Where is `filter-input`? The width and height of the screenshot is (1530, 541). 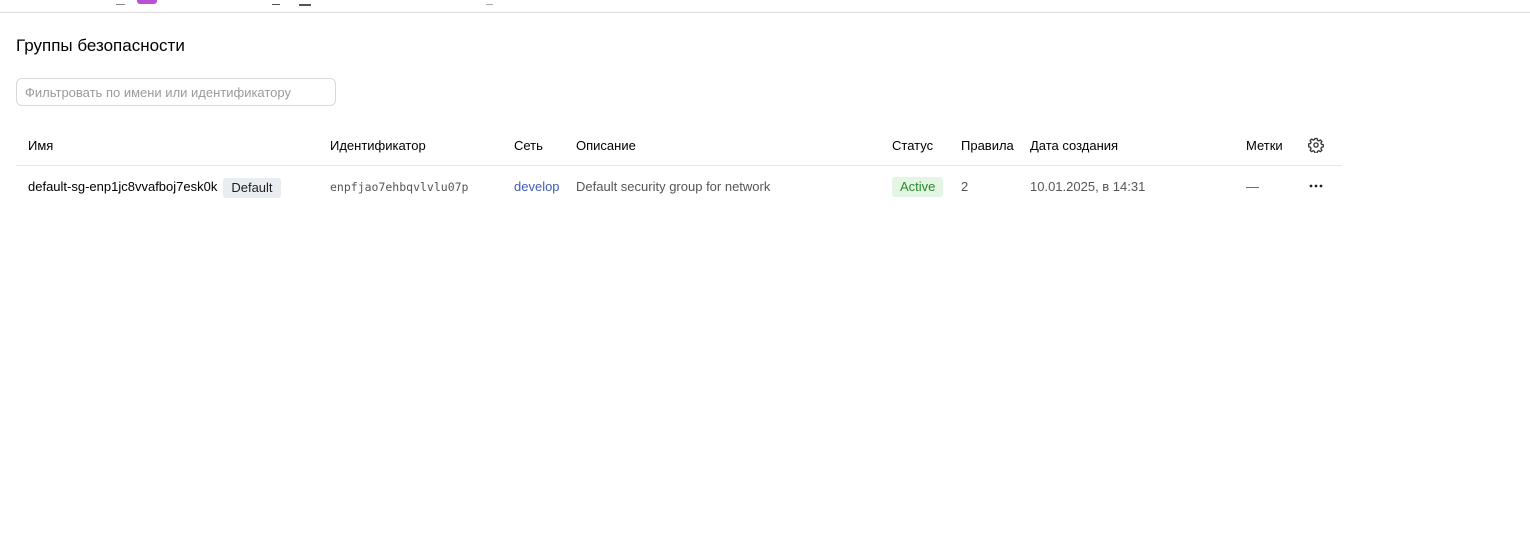 filter-input is located at coordinates (176, 92).